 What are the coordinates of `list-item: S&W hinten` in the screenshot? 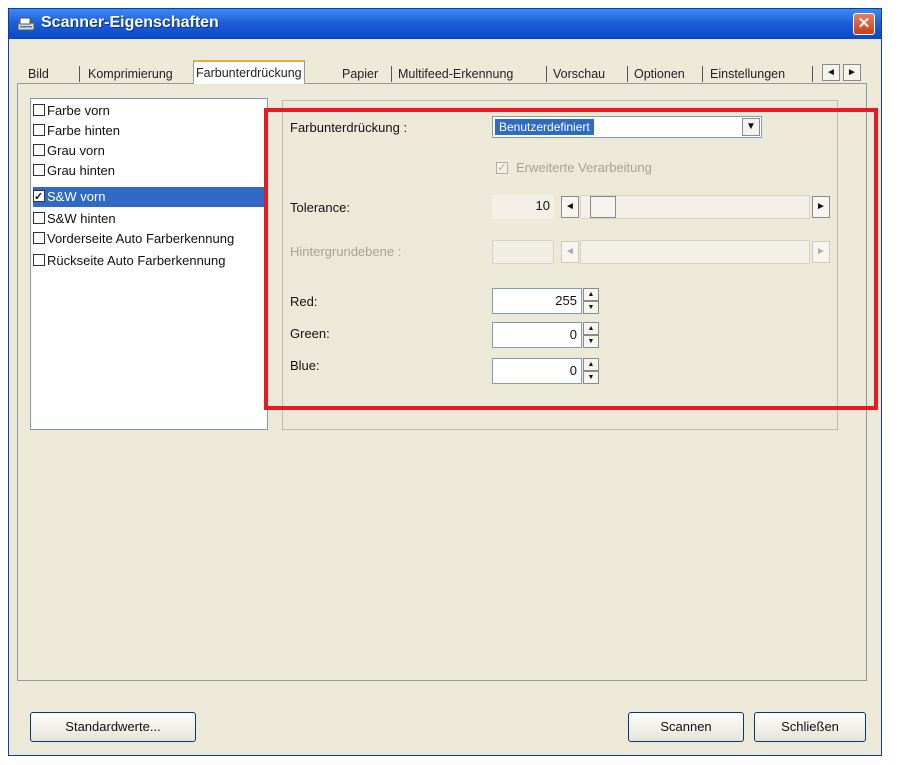 It's located at (149, 219).